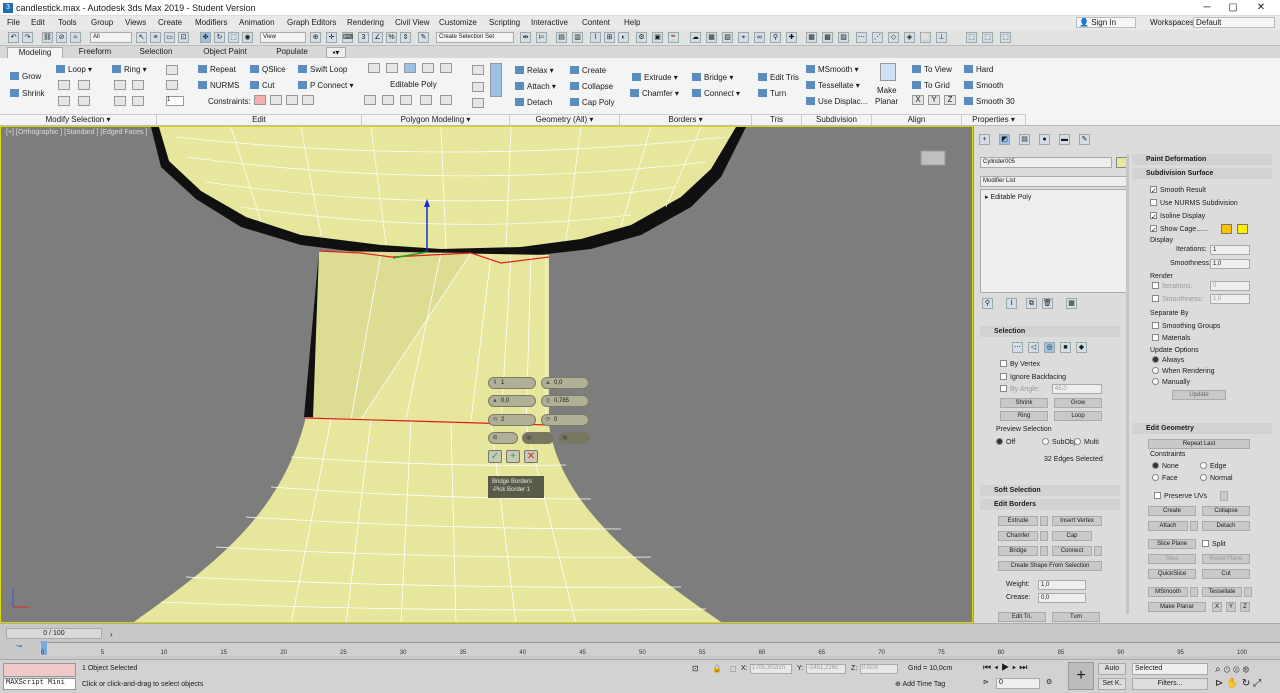 This screenshot has height=693, width=1280. What do you see at coordinates (1230, 299) in the screenshot?
I see `render-smoothness-spinner: 1,0` at bounding box center [1230, 299].